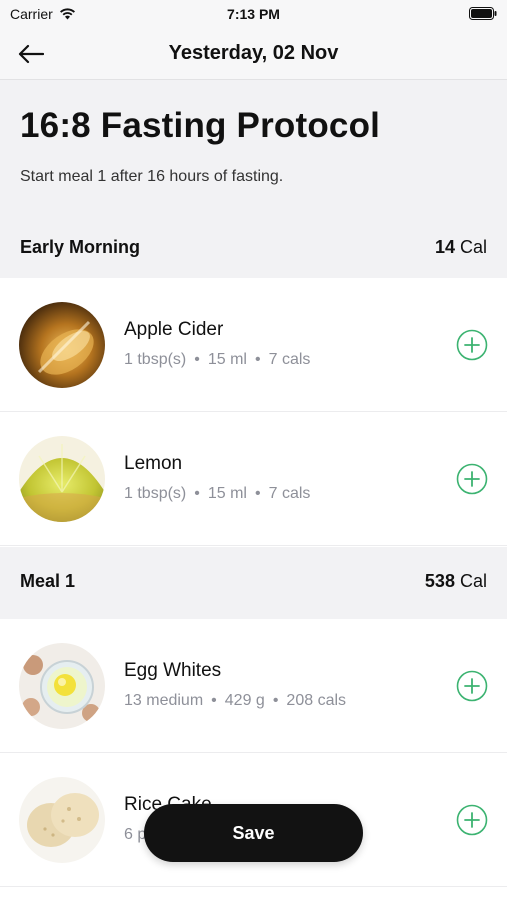 This screenshot has height=900, width=507. I want to click on apple-cider-image, so click(62, 345).